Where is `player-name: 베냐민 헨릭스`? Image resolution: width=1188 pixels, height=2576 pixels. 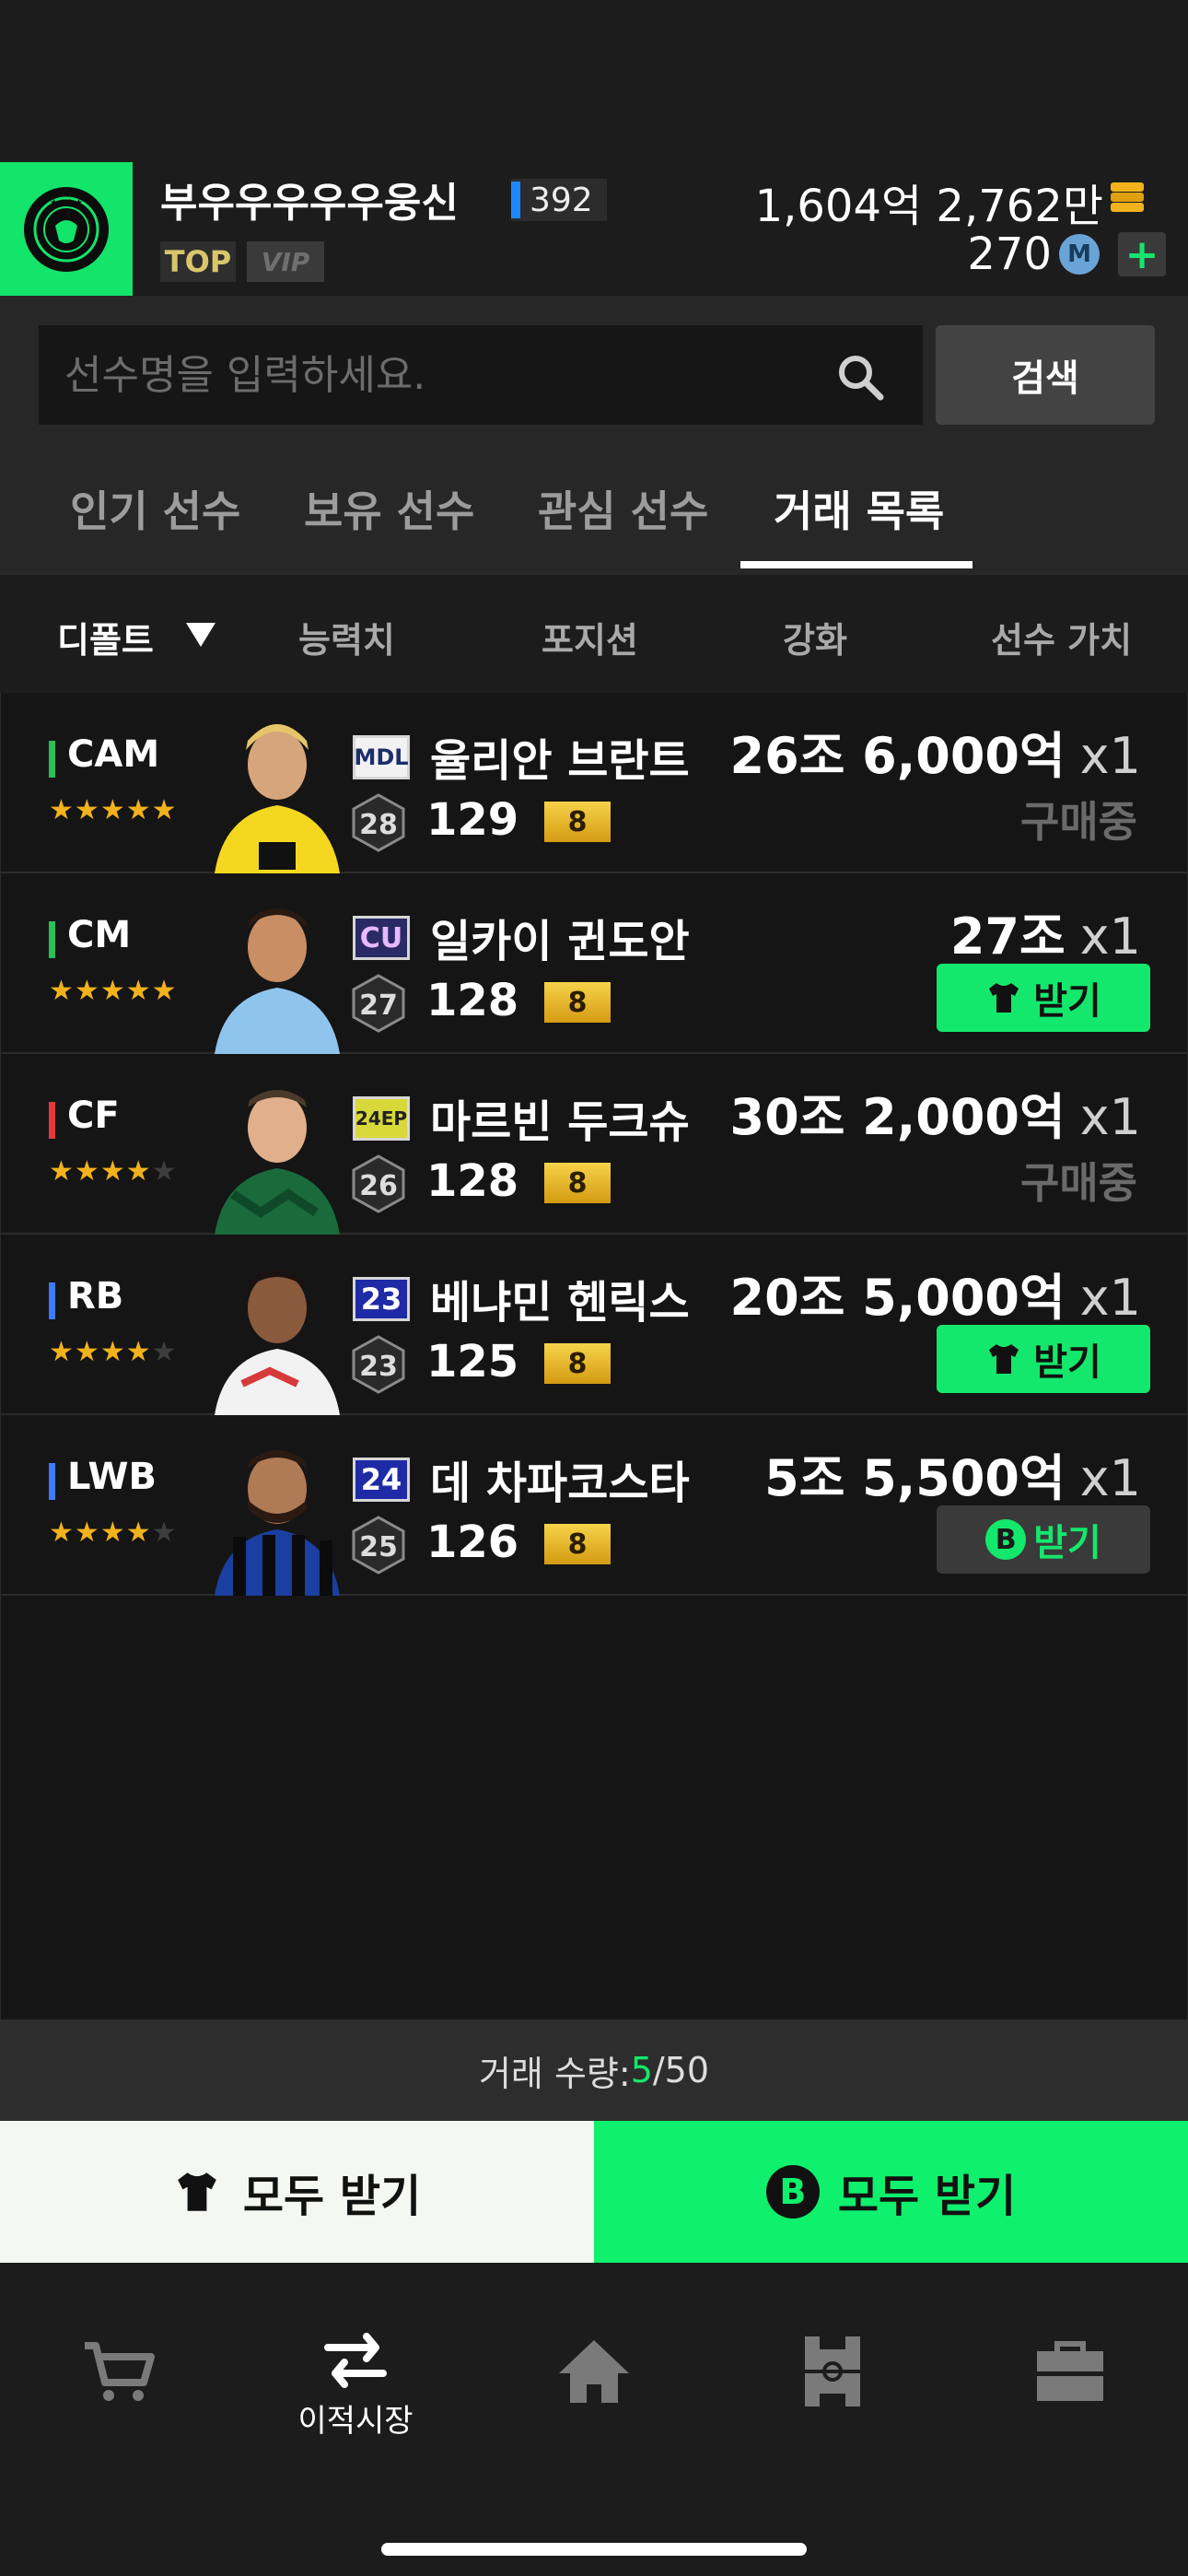
player-name: 베냐민 헨릭스 is located at coordinates (560, 1298).